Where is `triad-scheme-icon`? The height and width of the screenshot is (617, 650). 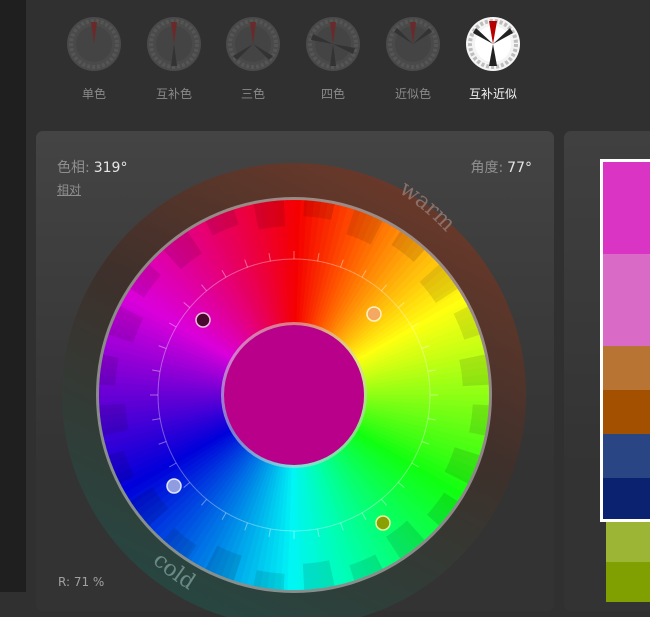 triad-scheme-icon is located at coordinates (253, 44).